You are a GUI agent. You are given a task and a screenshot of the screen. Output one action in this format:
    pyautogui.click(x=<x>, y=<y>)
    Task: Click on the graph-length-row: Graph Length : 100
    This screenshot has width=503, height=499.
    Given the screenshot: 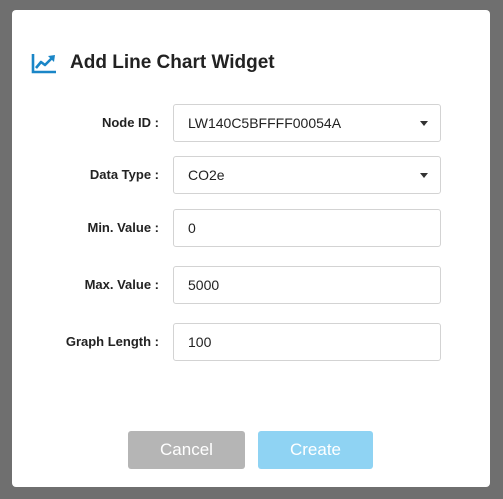 What is the action you would take?
    pyautogui.click(x=251, y=342)
    